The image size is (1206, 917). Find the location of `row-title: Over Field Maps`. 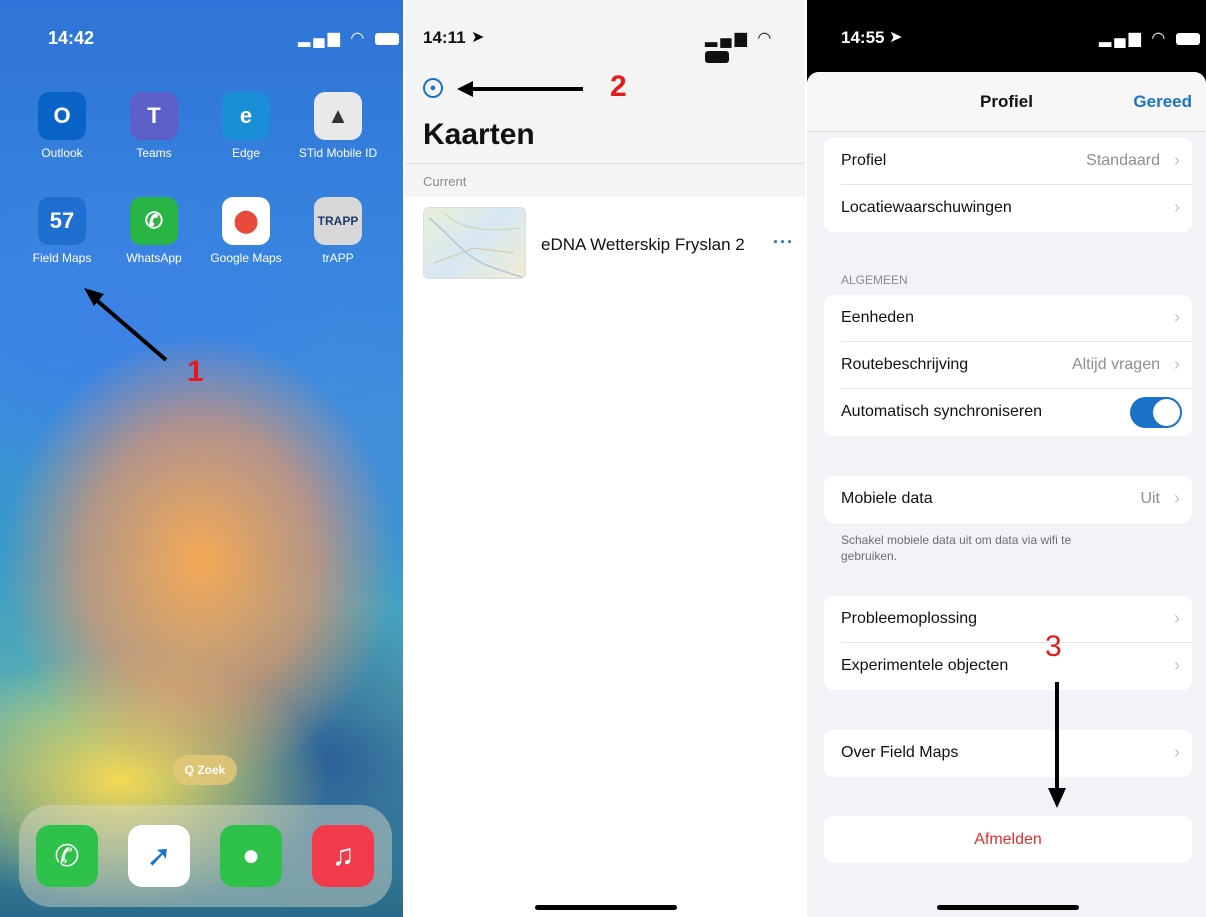

row-title: Over Field Maps is located at coordinates (900, 752).